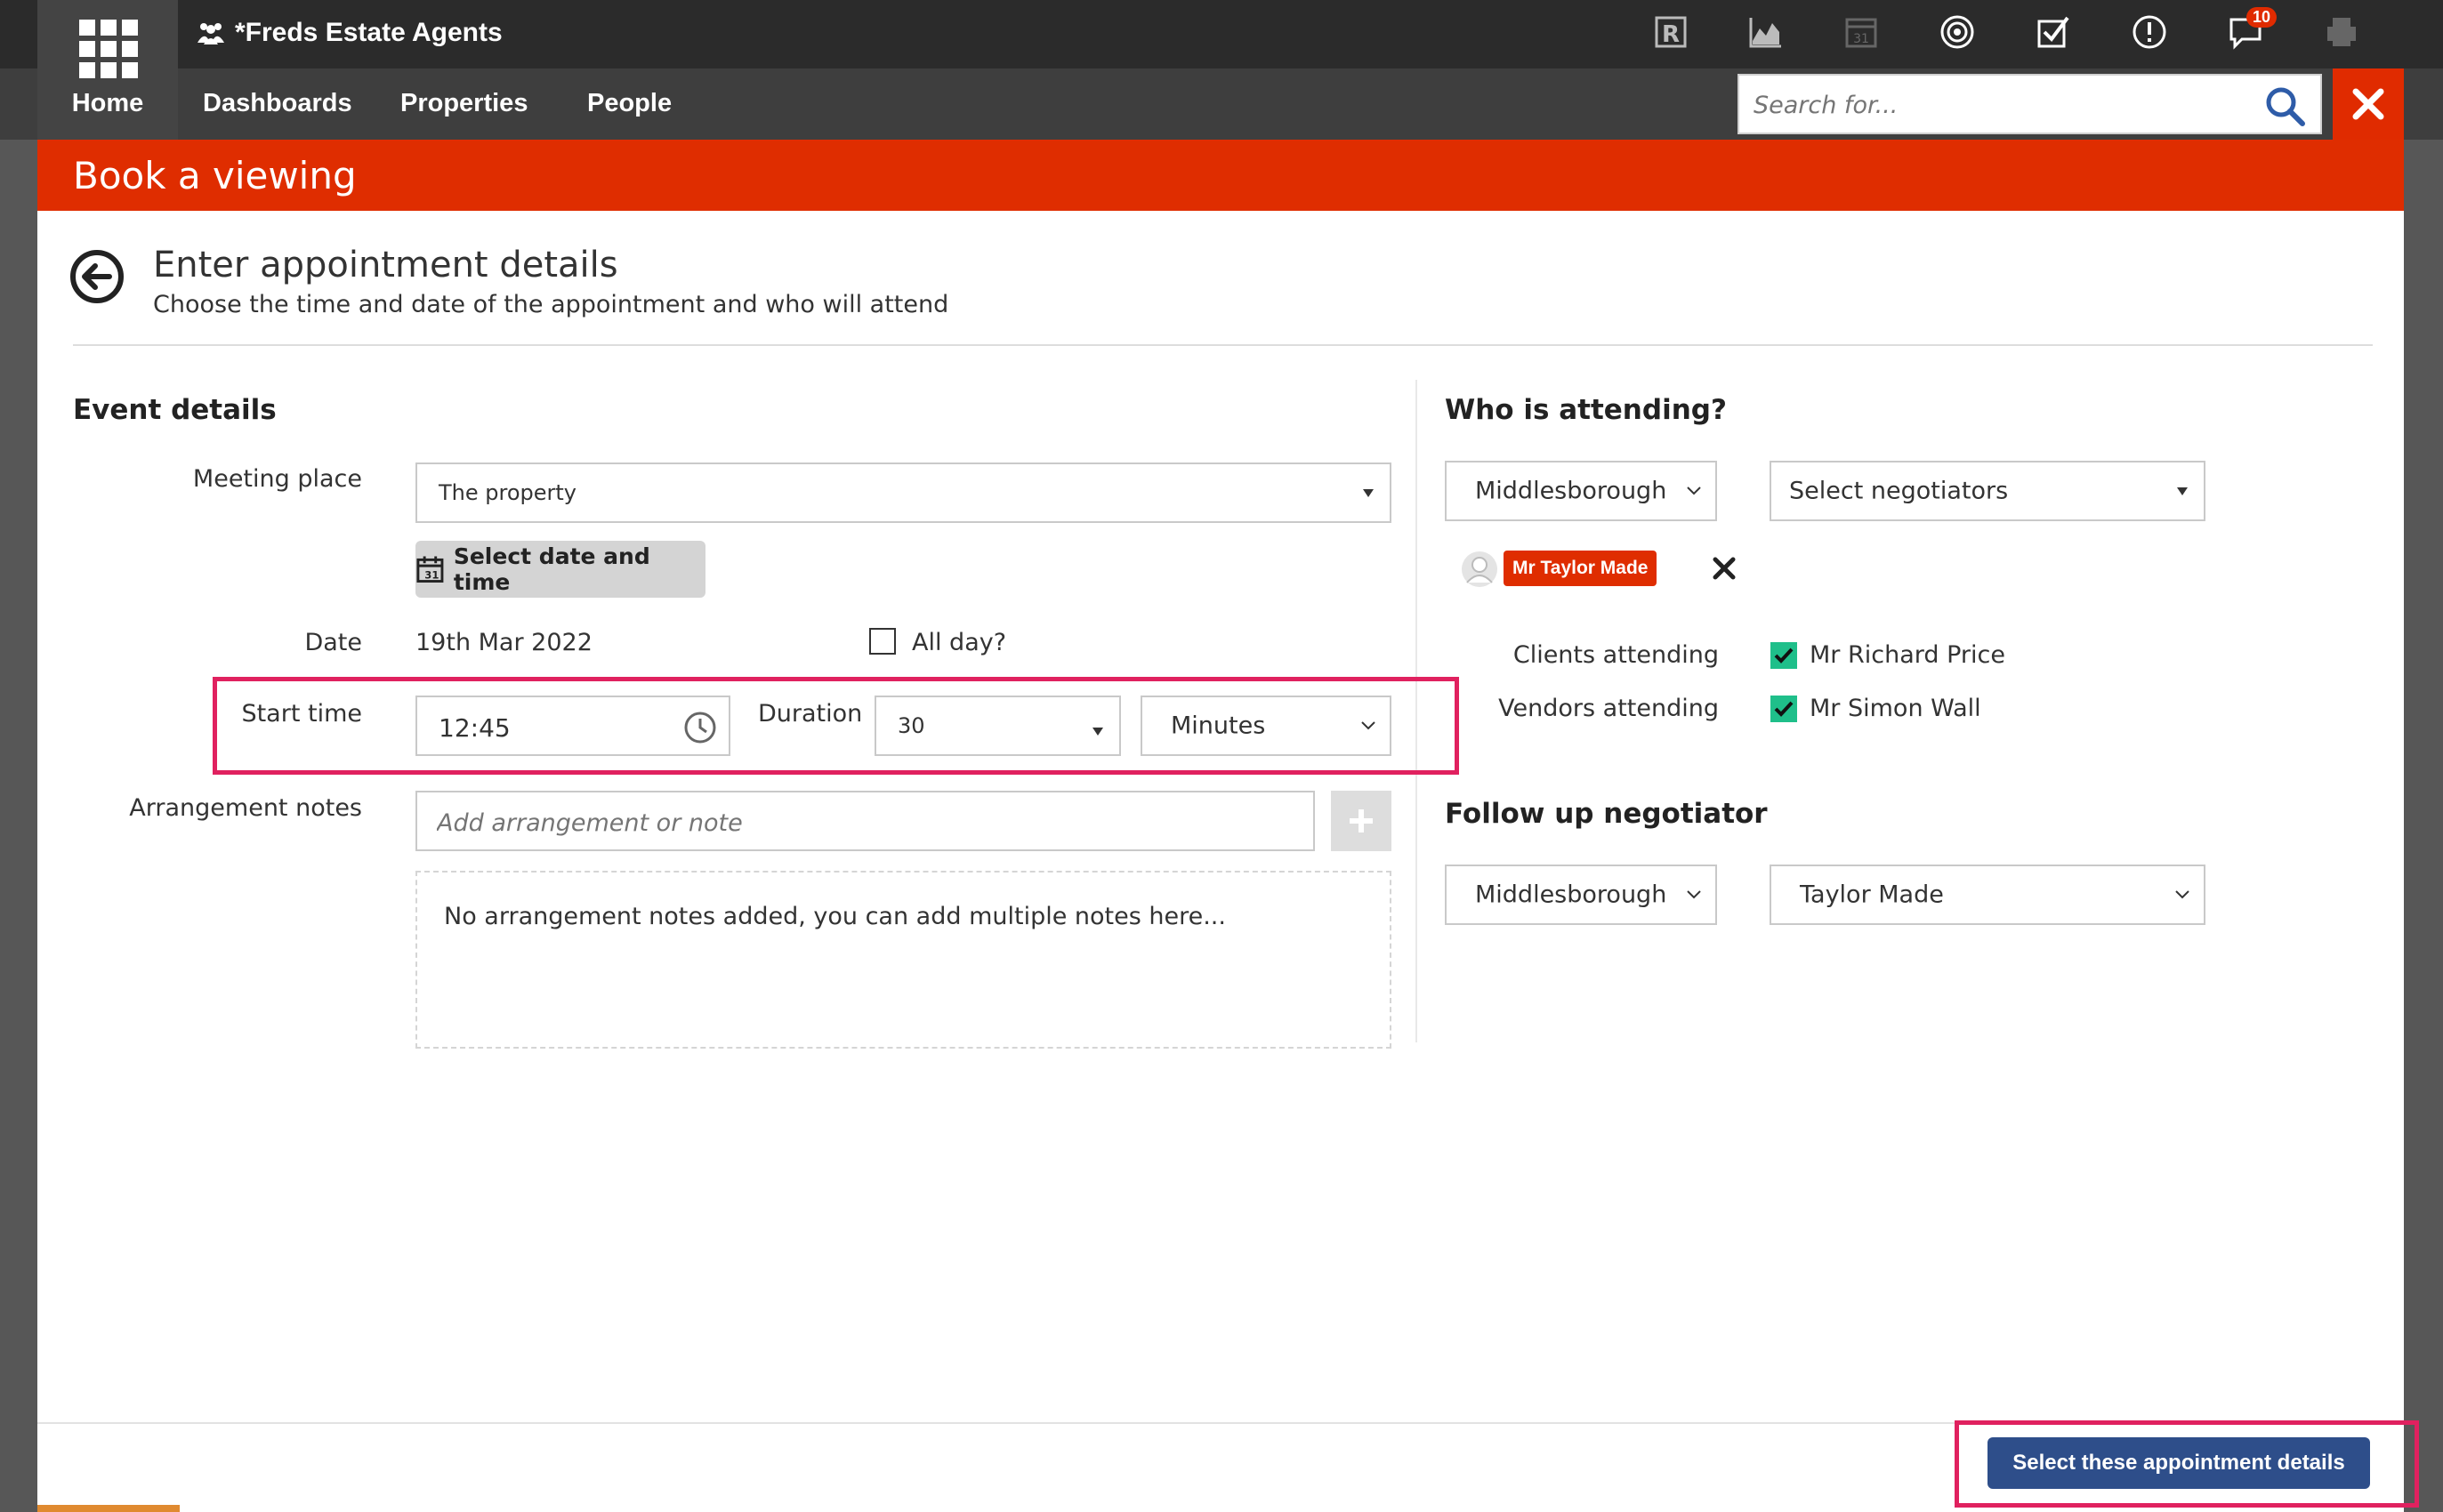 The image size is (2443, 1512). I want to click on all-day-label: All day?, so click(959, 642).